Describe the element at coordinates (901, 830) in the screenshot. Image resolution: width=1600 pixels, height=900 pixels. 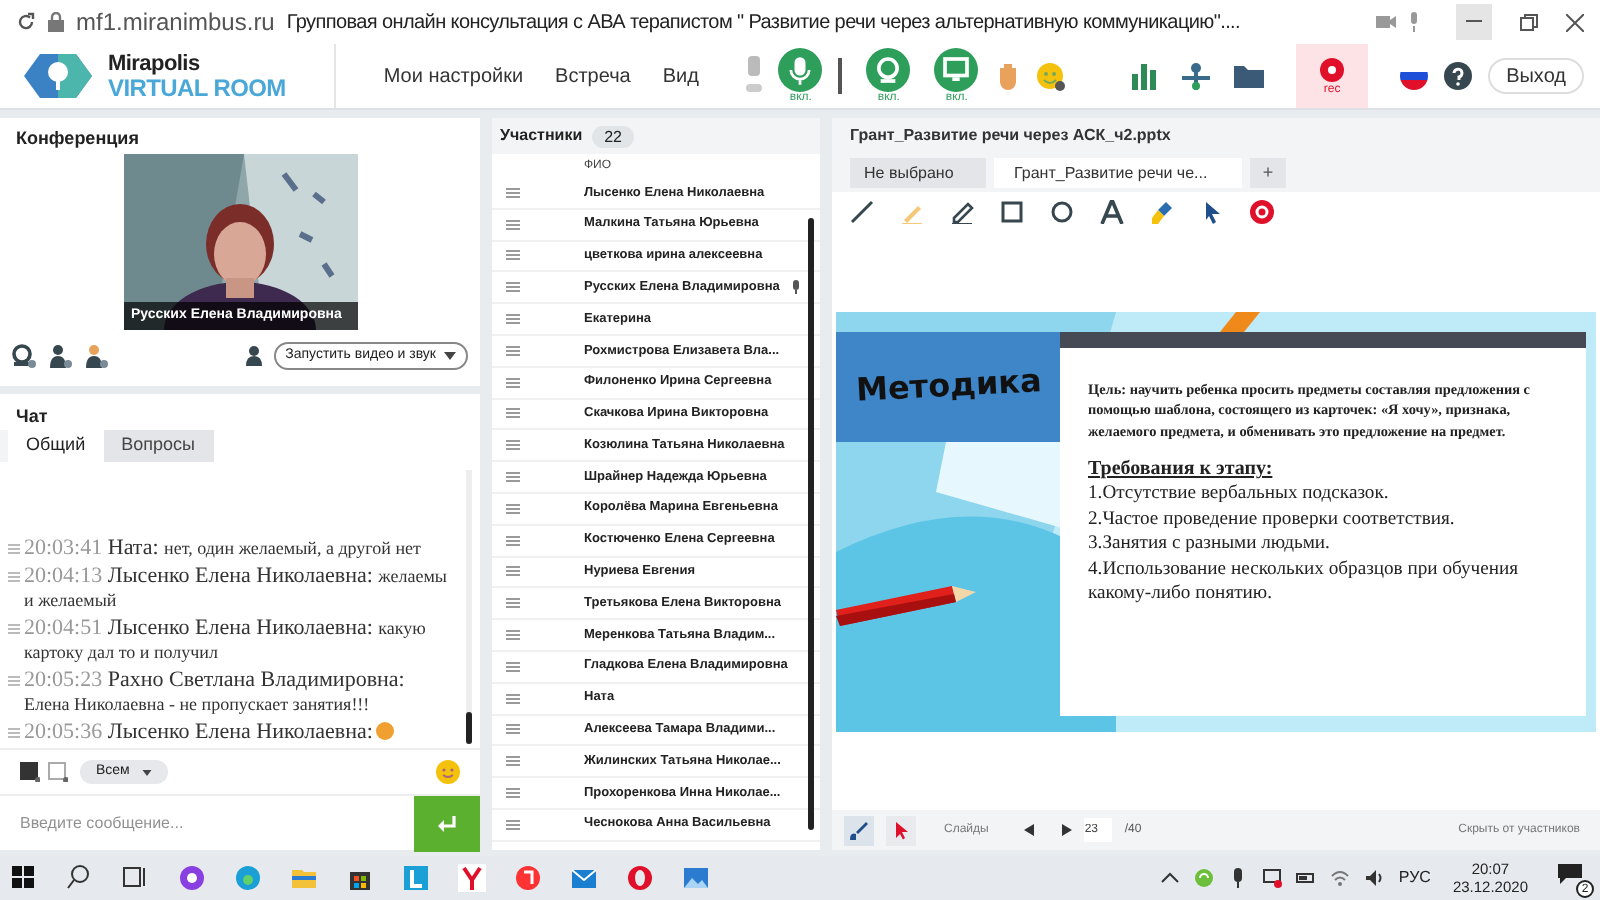
I see `pointer-mode-button` at that location.